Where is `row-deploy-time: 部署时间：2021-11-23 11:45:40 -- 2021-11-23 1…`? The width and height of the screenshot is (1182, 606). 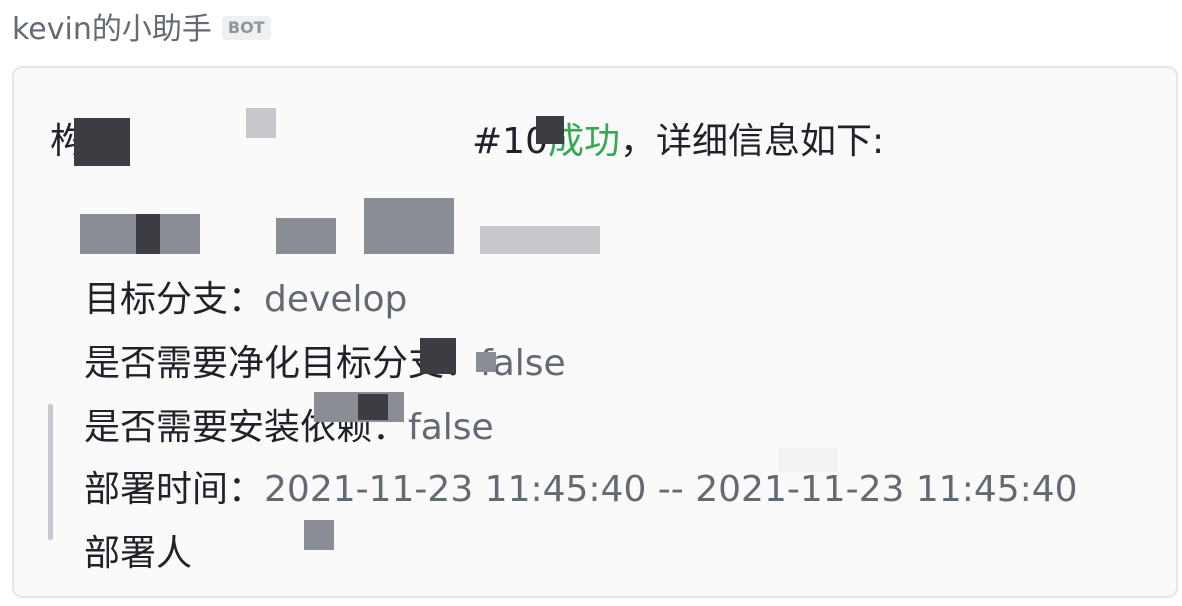 row-deploy-time: 部署时间：2021-11-23 11:45:40 -- 2021-11-23 1… is located at coordinates (581, 486).